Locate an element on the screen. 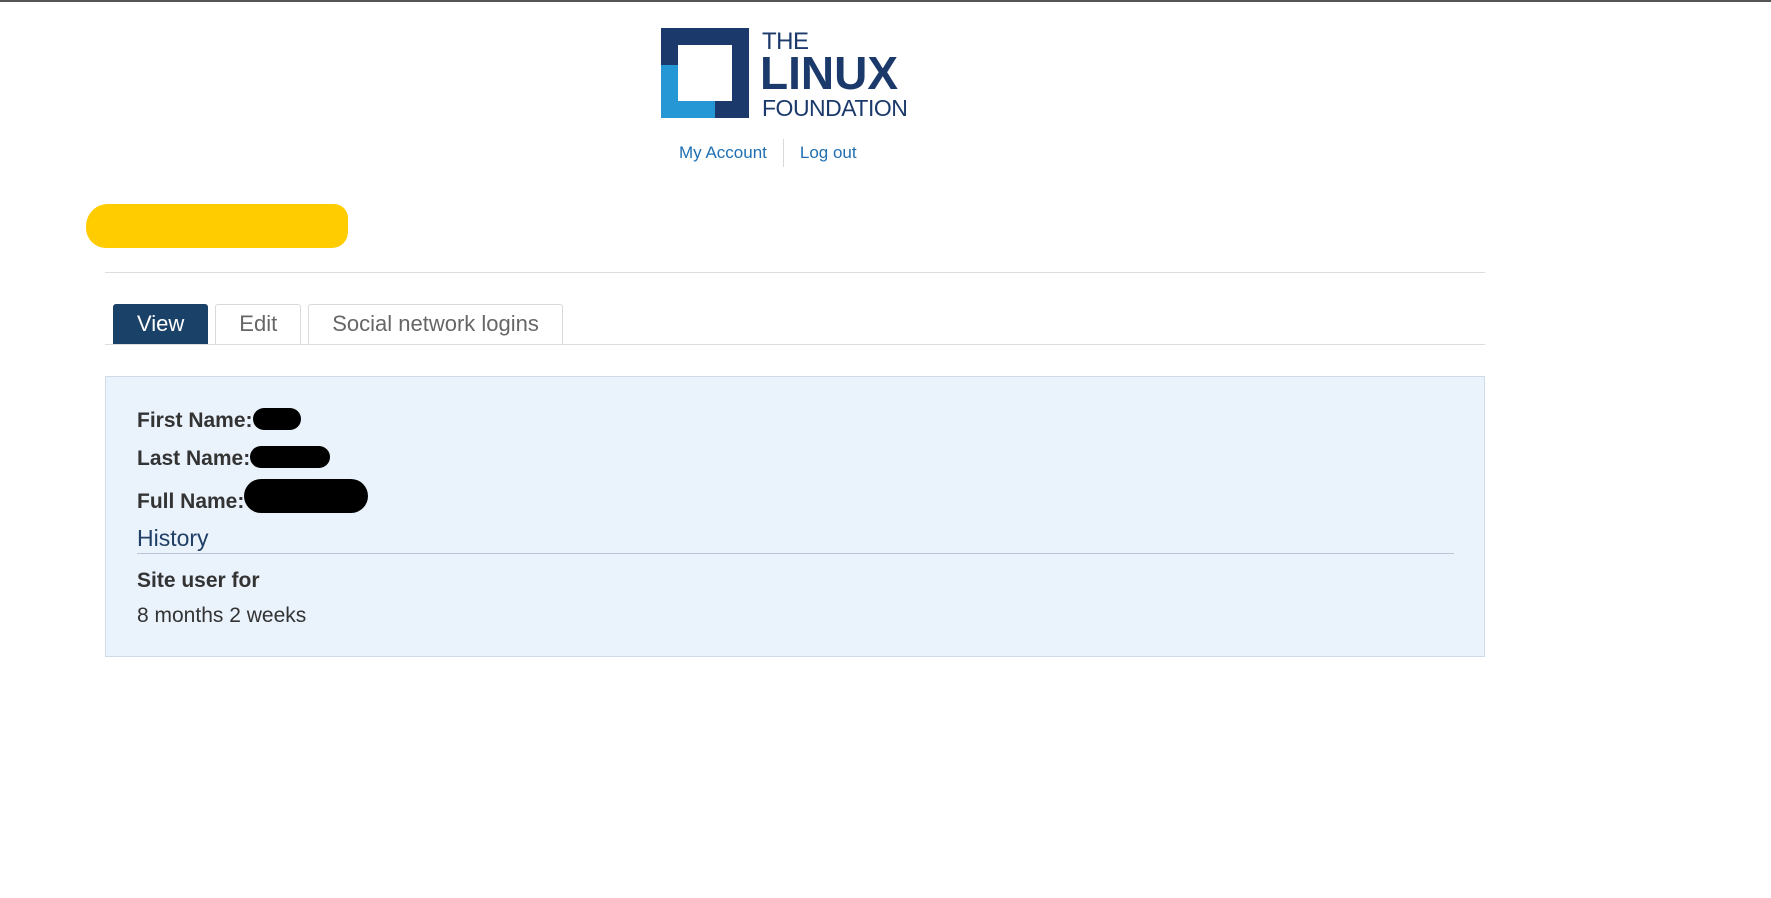 The height and width of the screenshot is (898, 1771). tab-edit: Edit is located at coordinates (258, 324).